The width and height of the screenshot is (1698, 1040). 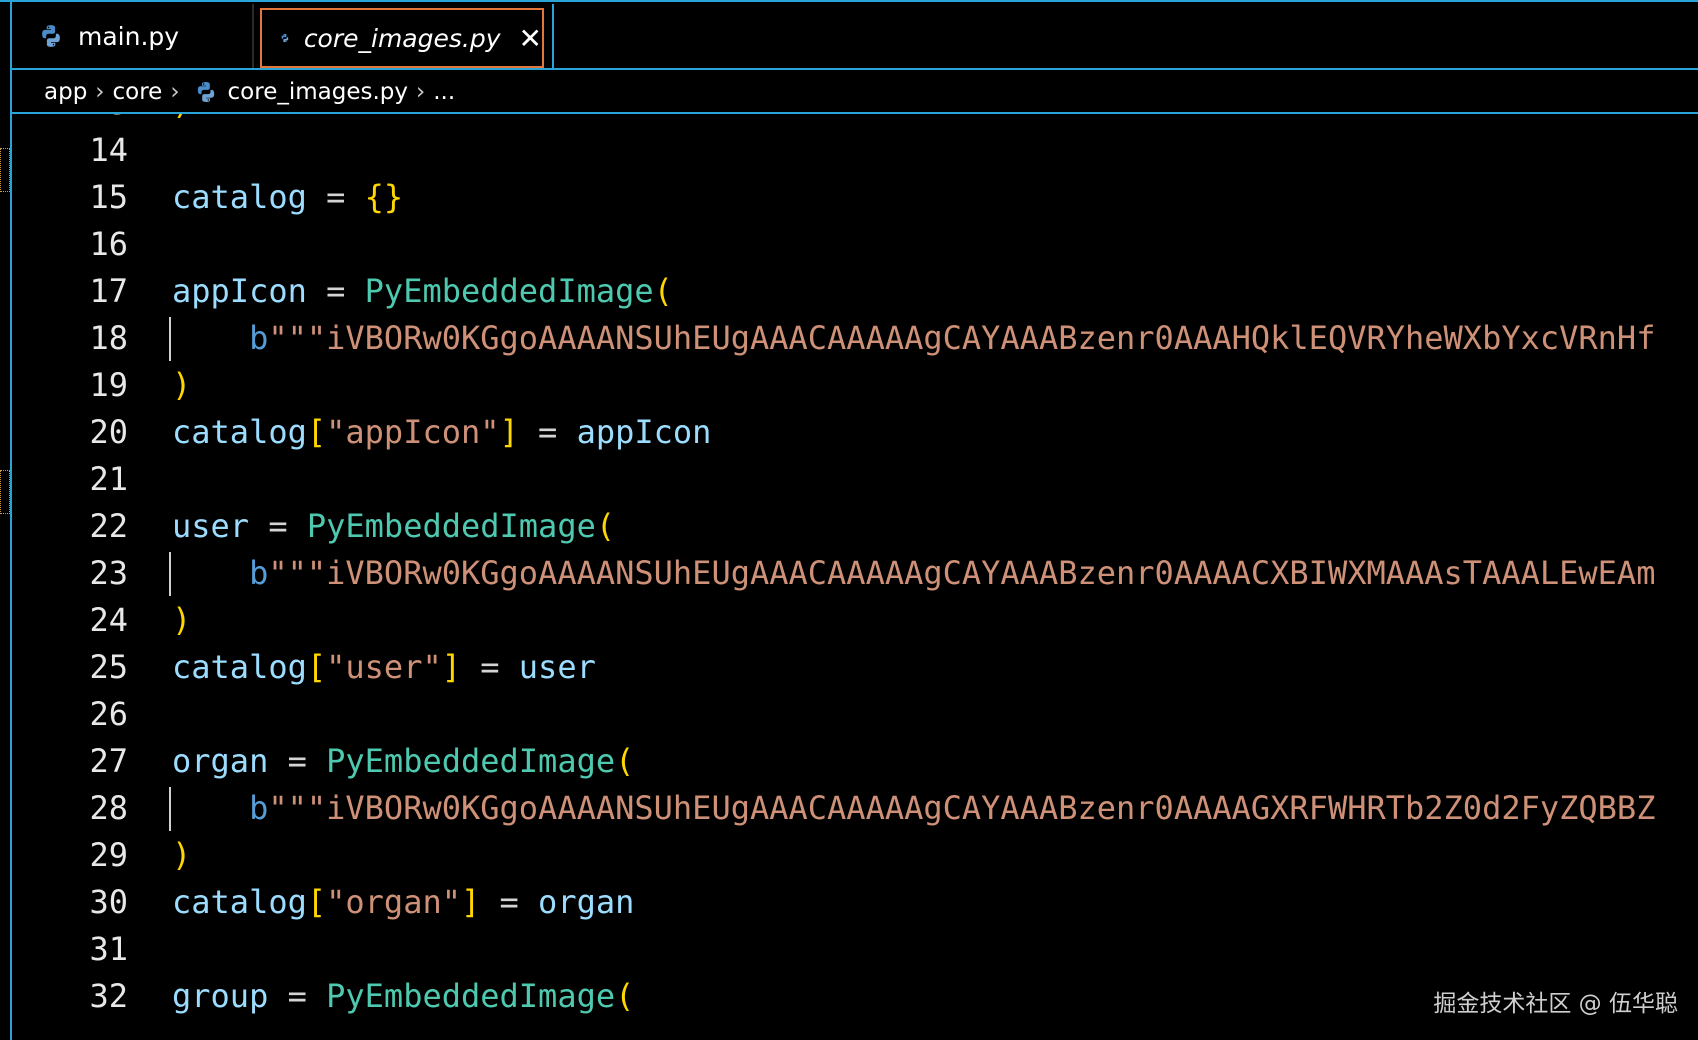 What do you see at coordinates (855, 432) in the screenshot?
I see `code-line: 20 catalog["appIcon"] = appIcon` at bounding box center [855, 432].